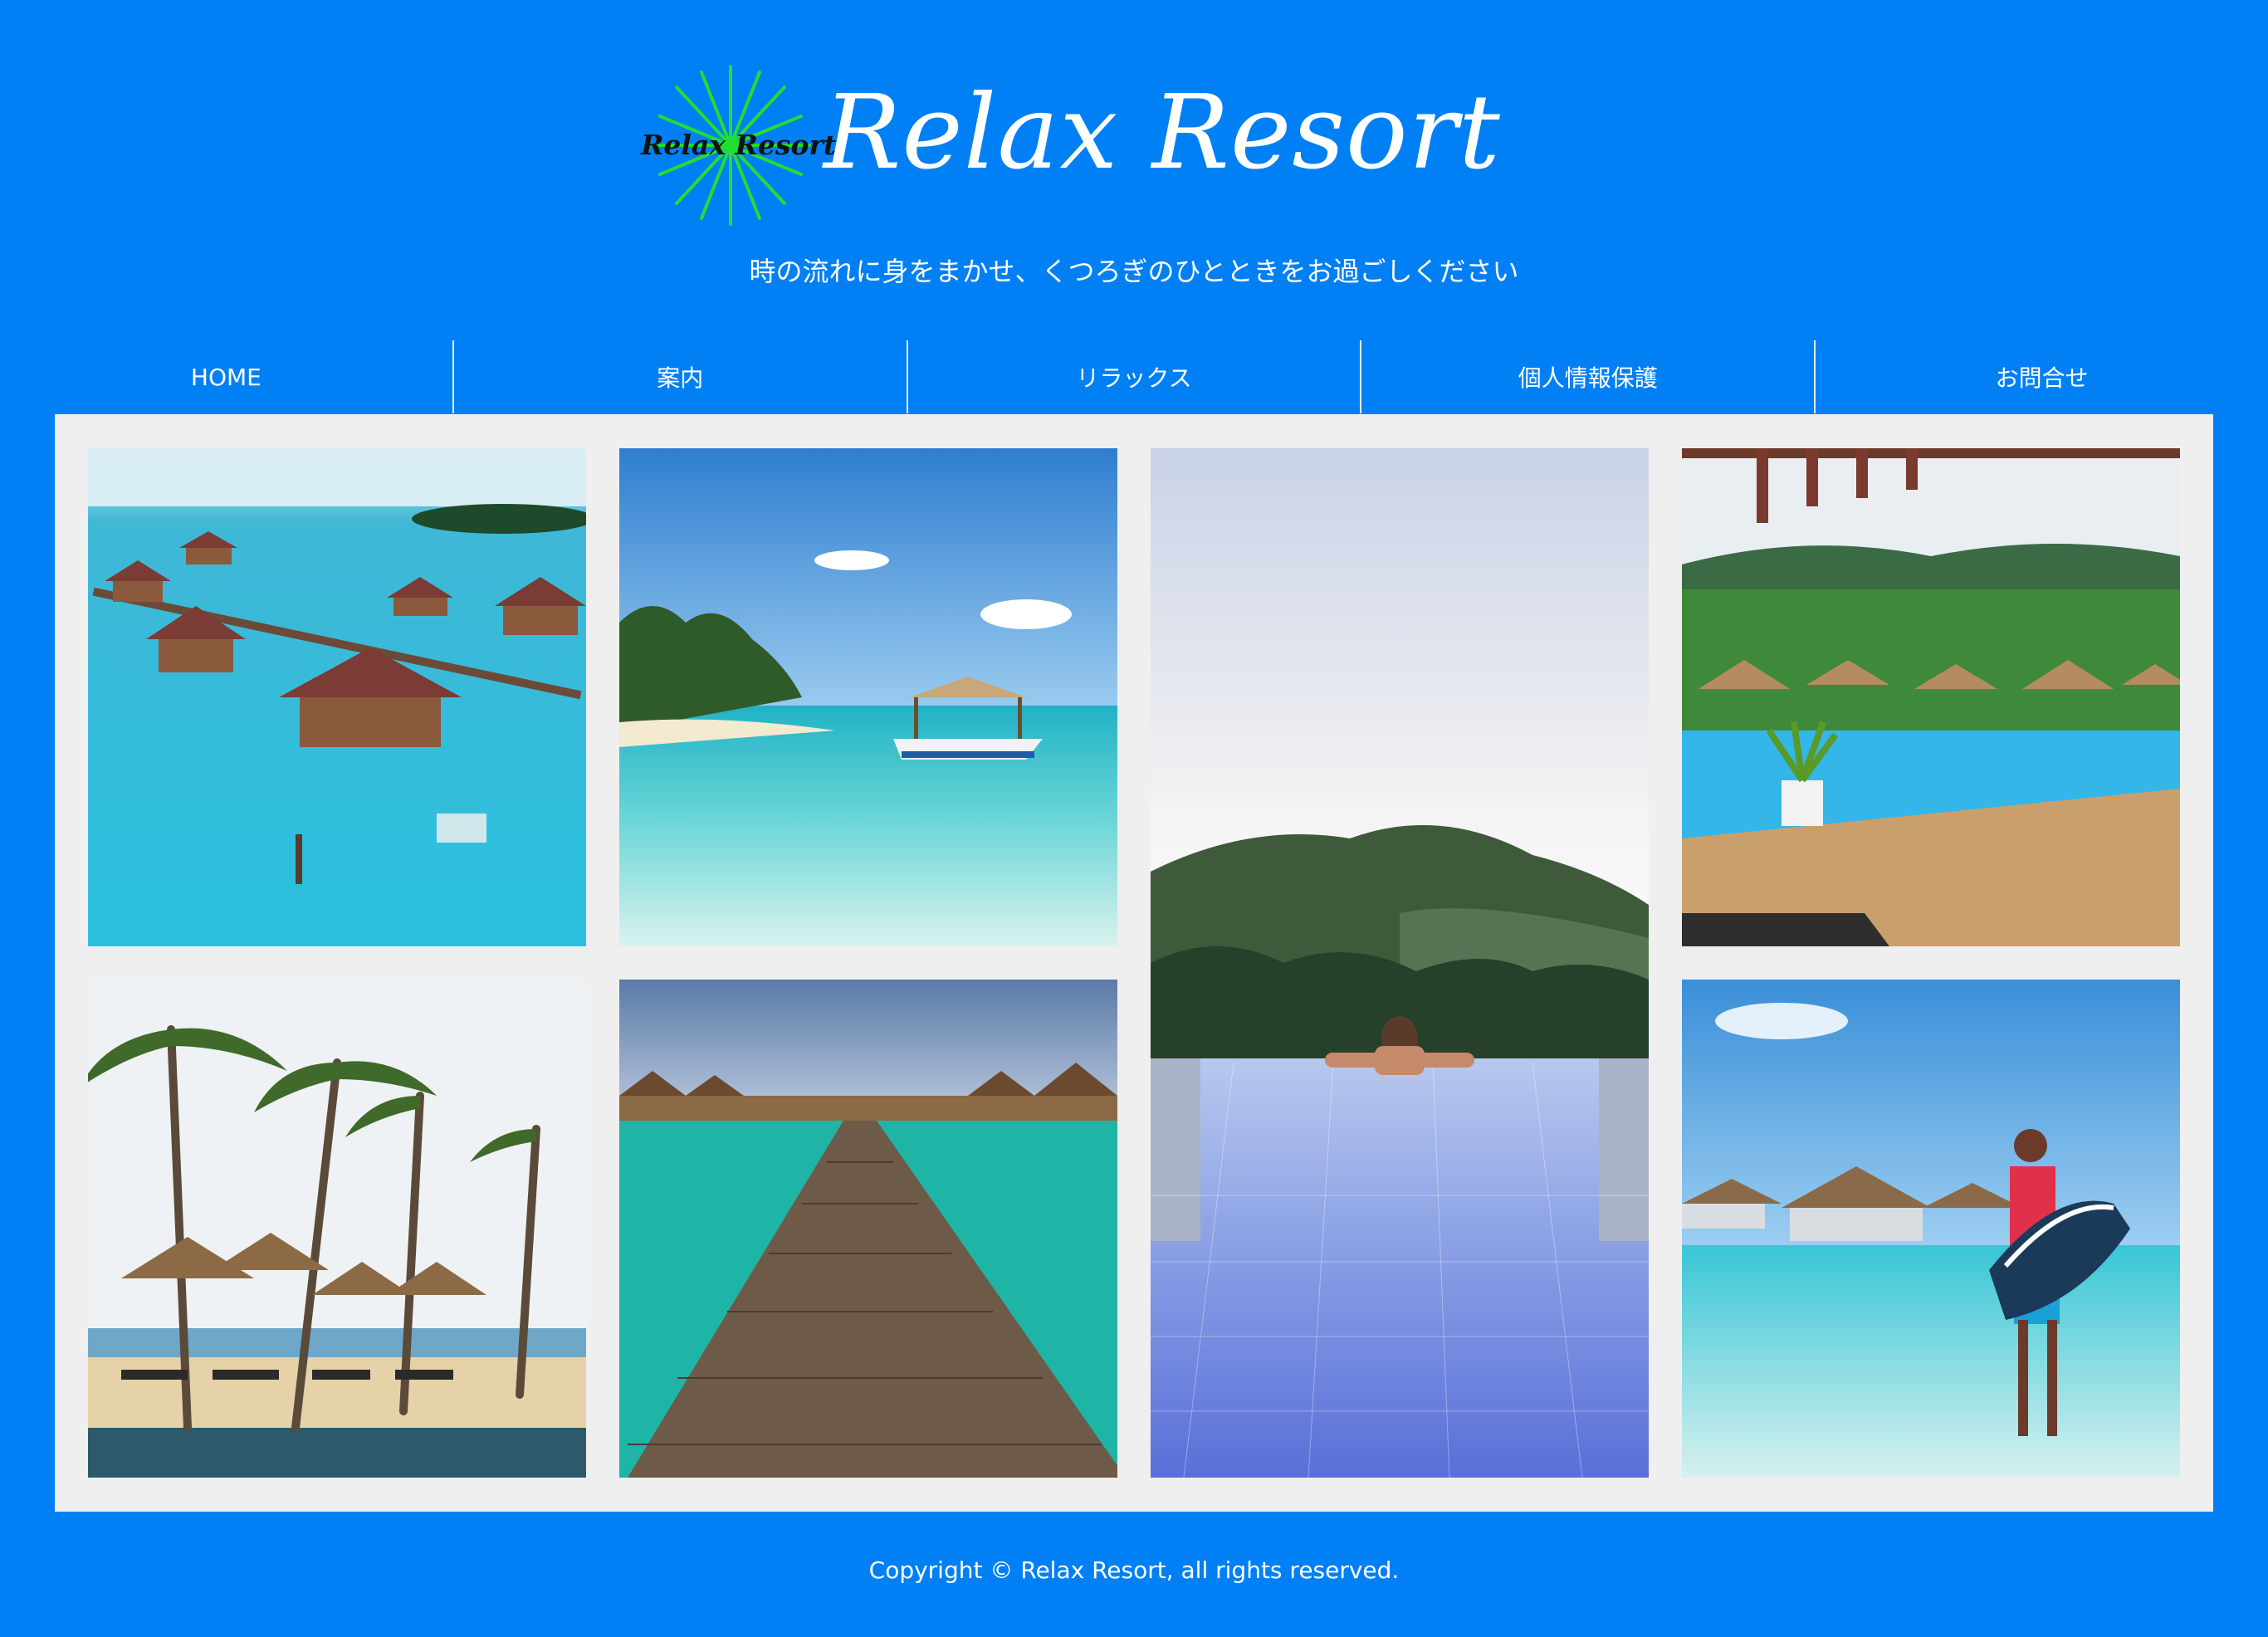 The height and width of the screenshot is (1637, 2268). Describe the element at coordinates (1931, 697) in the screenshot. I see `photo-resort-pool` at that location.